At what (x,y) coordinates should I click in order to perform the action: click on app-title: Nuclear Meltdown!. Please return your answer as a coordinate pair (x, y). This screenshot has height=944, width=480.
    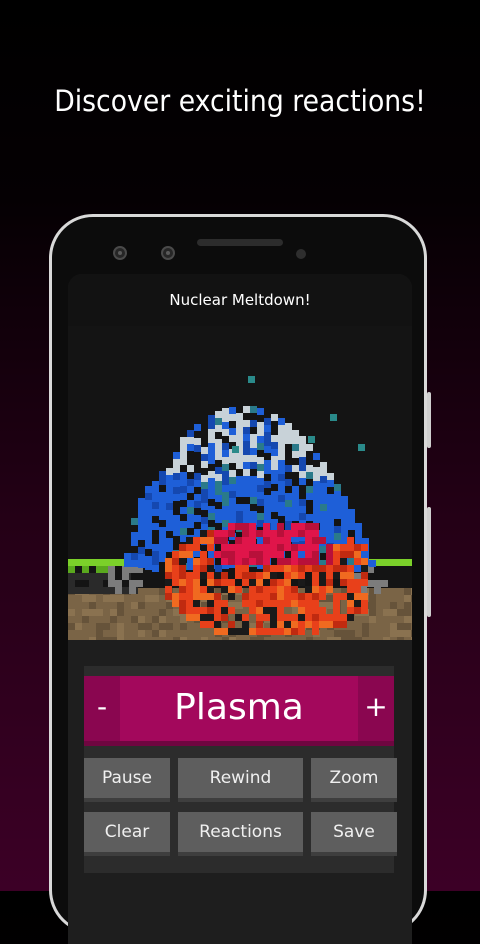
    Looking at the image, I should click on (240, 300).